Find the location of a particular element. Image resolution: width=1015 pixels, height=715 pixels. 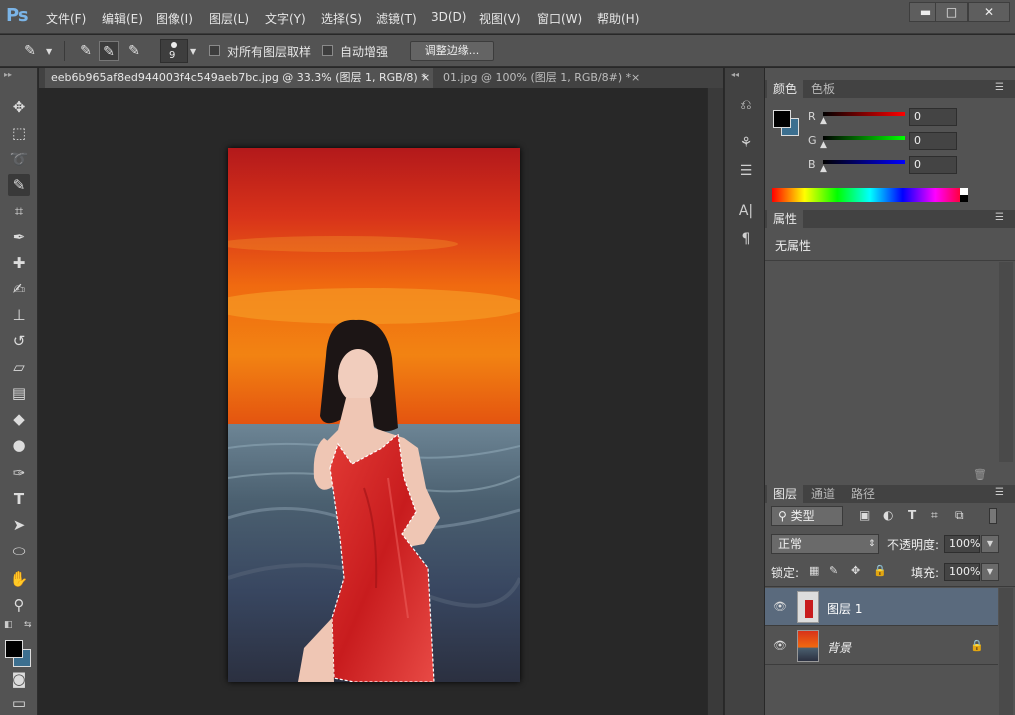

layer-filter-dropdown: ⚲ 类型 is located at coordinates (807, 516).